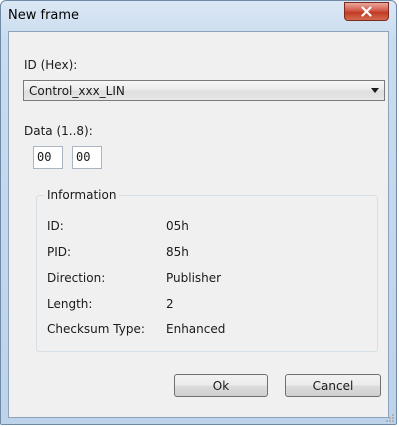 The width and height of the screenshot is (399, 427). Describe the element at coordinates (59, 252) in the screenshot. I see `info-key-pid: PID:` at that location.